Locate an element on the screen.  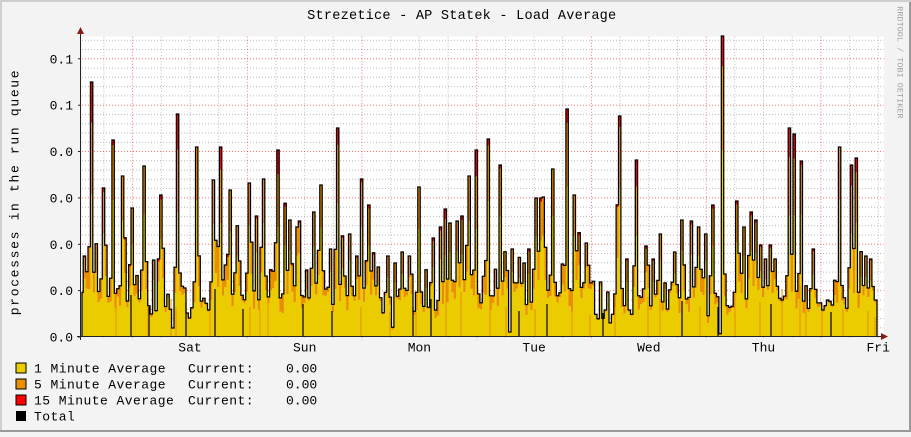
svg-text: 5 Minute Average is located at coordinates (100, 385).